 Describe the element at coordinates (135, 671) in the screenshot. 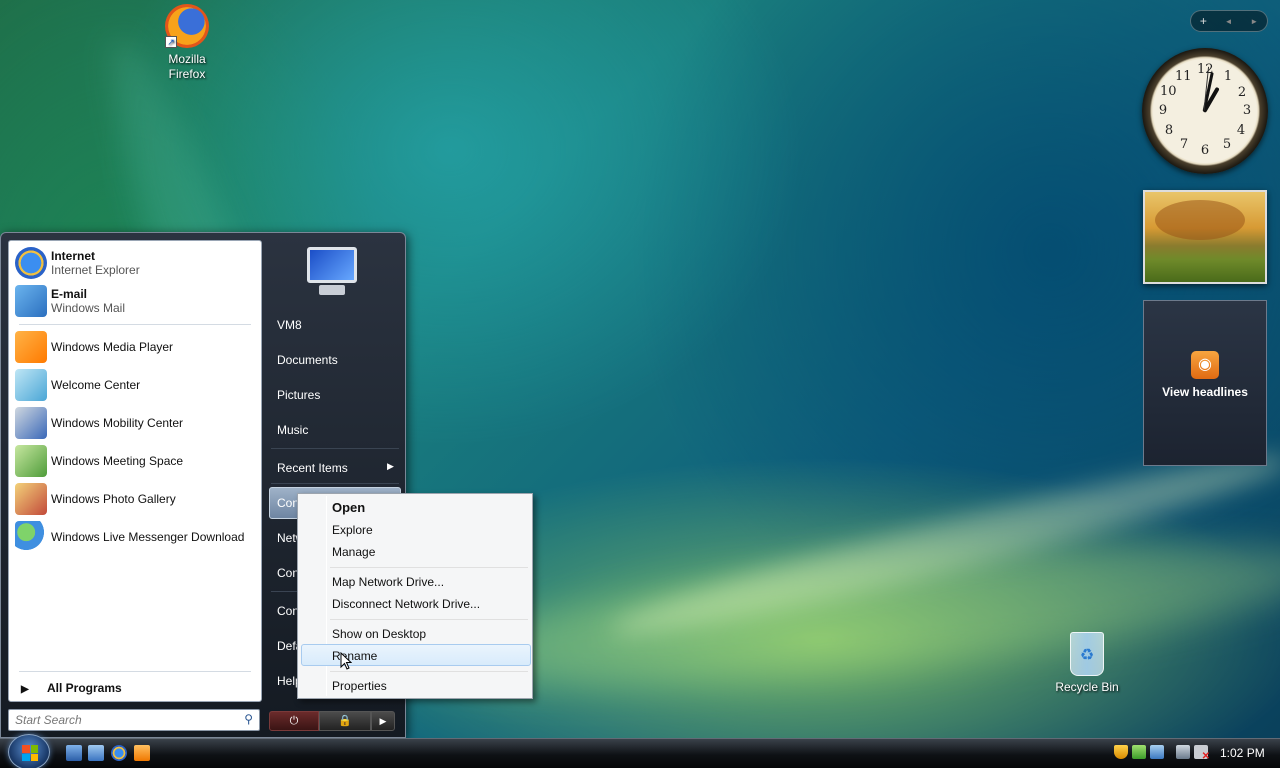

I see `all-programs-separator` at that location.